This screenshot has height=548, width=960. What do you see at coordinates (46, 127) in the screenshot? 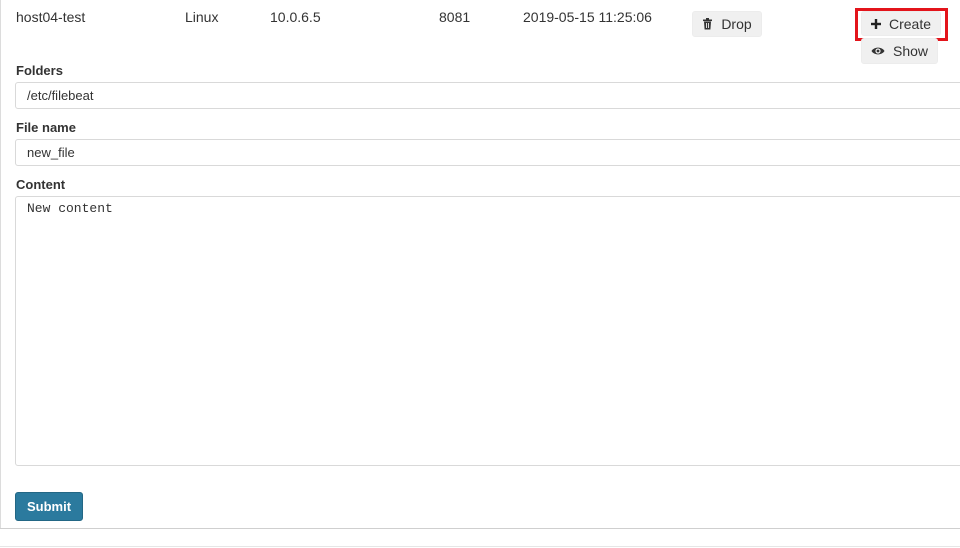
I see `filename-label: File name` at bounding box center [46, 127].